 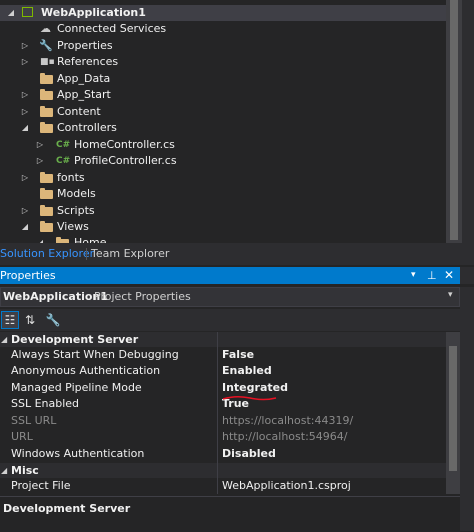 I want to click on property-row: SSL URL https://localhost:44319/, so click(x=223, y=421).